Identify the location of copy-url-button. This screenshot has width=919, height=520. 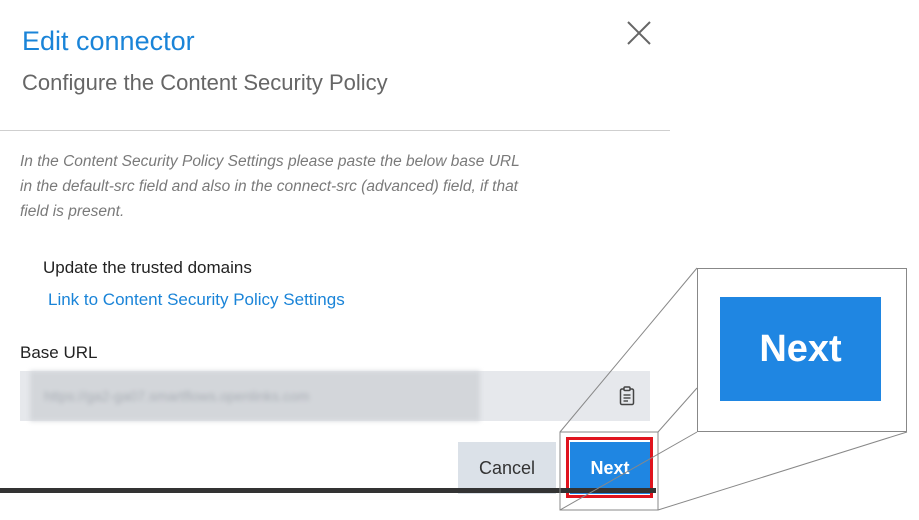
(627, 396).